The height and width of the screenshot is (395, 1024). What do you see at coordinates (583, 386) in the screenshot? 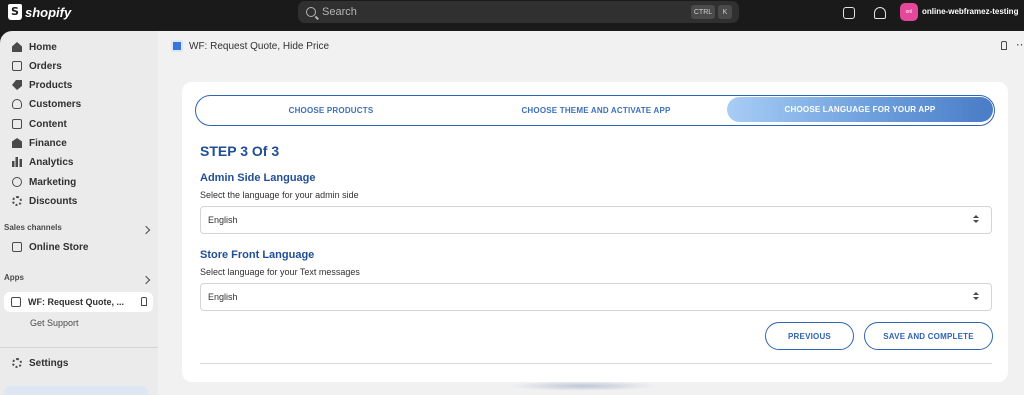
I see `bottom-shadow` at bounding box center [583, 386].